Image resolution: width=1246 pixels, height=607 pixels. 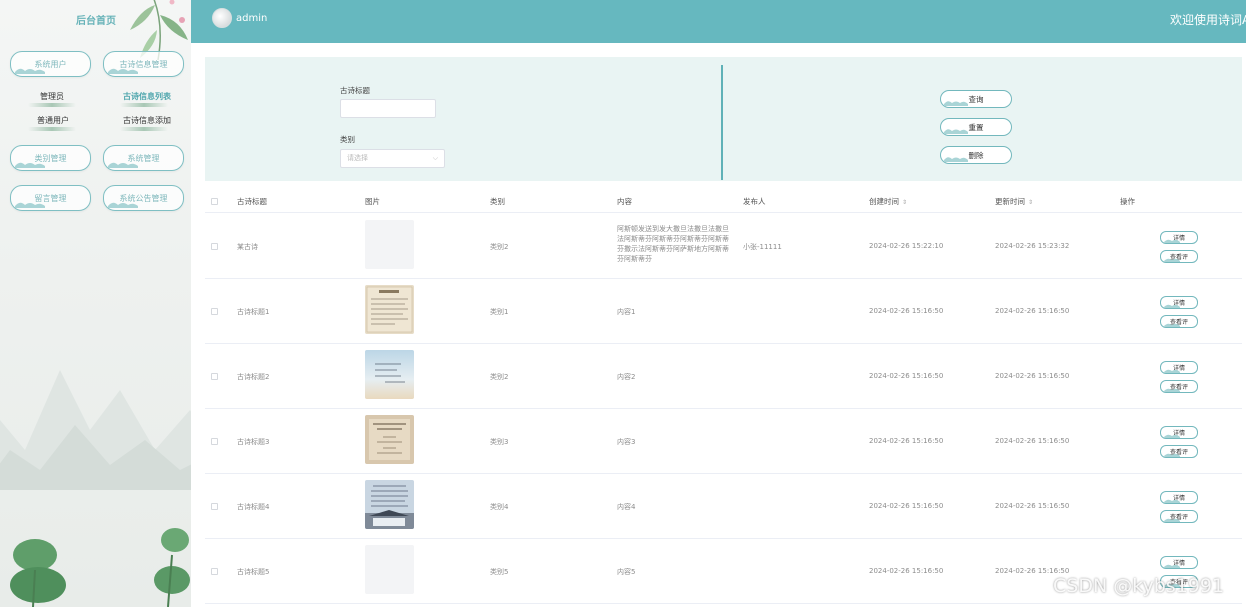 What do you see at coordinates (392, 158) in the screenshot?
I see `category-select: 请选择 ⌵` at bounding box center [392, 158].